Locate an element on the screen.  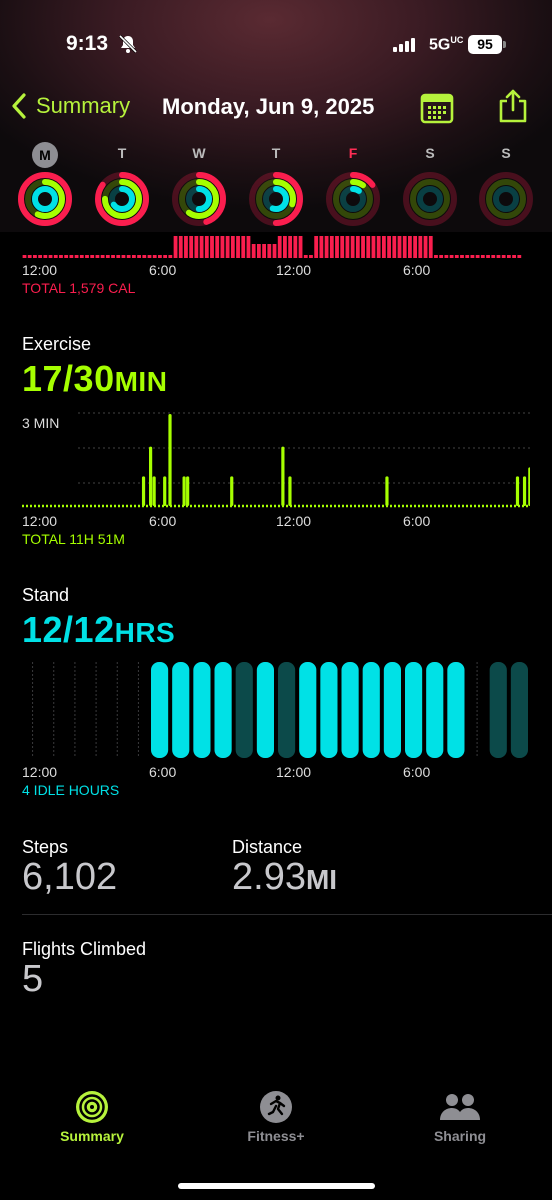
divider is located at coordinates (287, 914).